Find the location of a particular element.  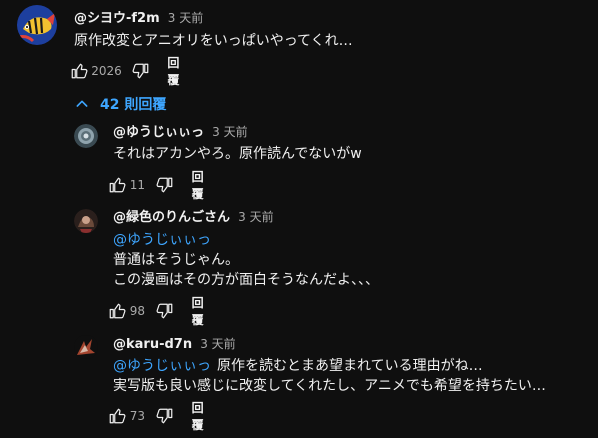

comment-author: @シヨウ-f2m is located at coordinates (117, 18).